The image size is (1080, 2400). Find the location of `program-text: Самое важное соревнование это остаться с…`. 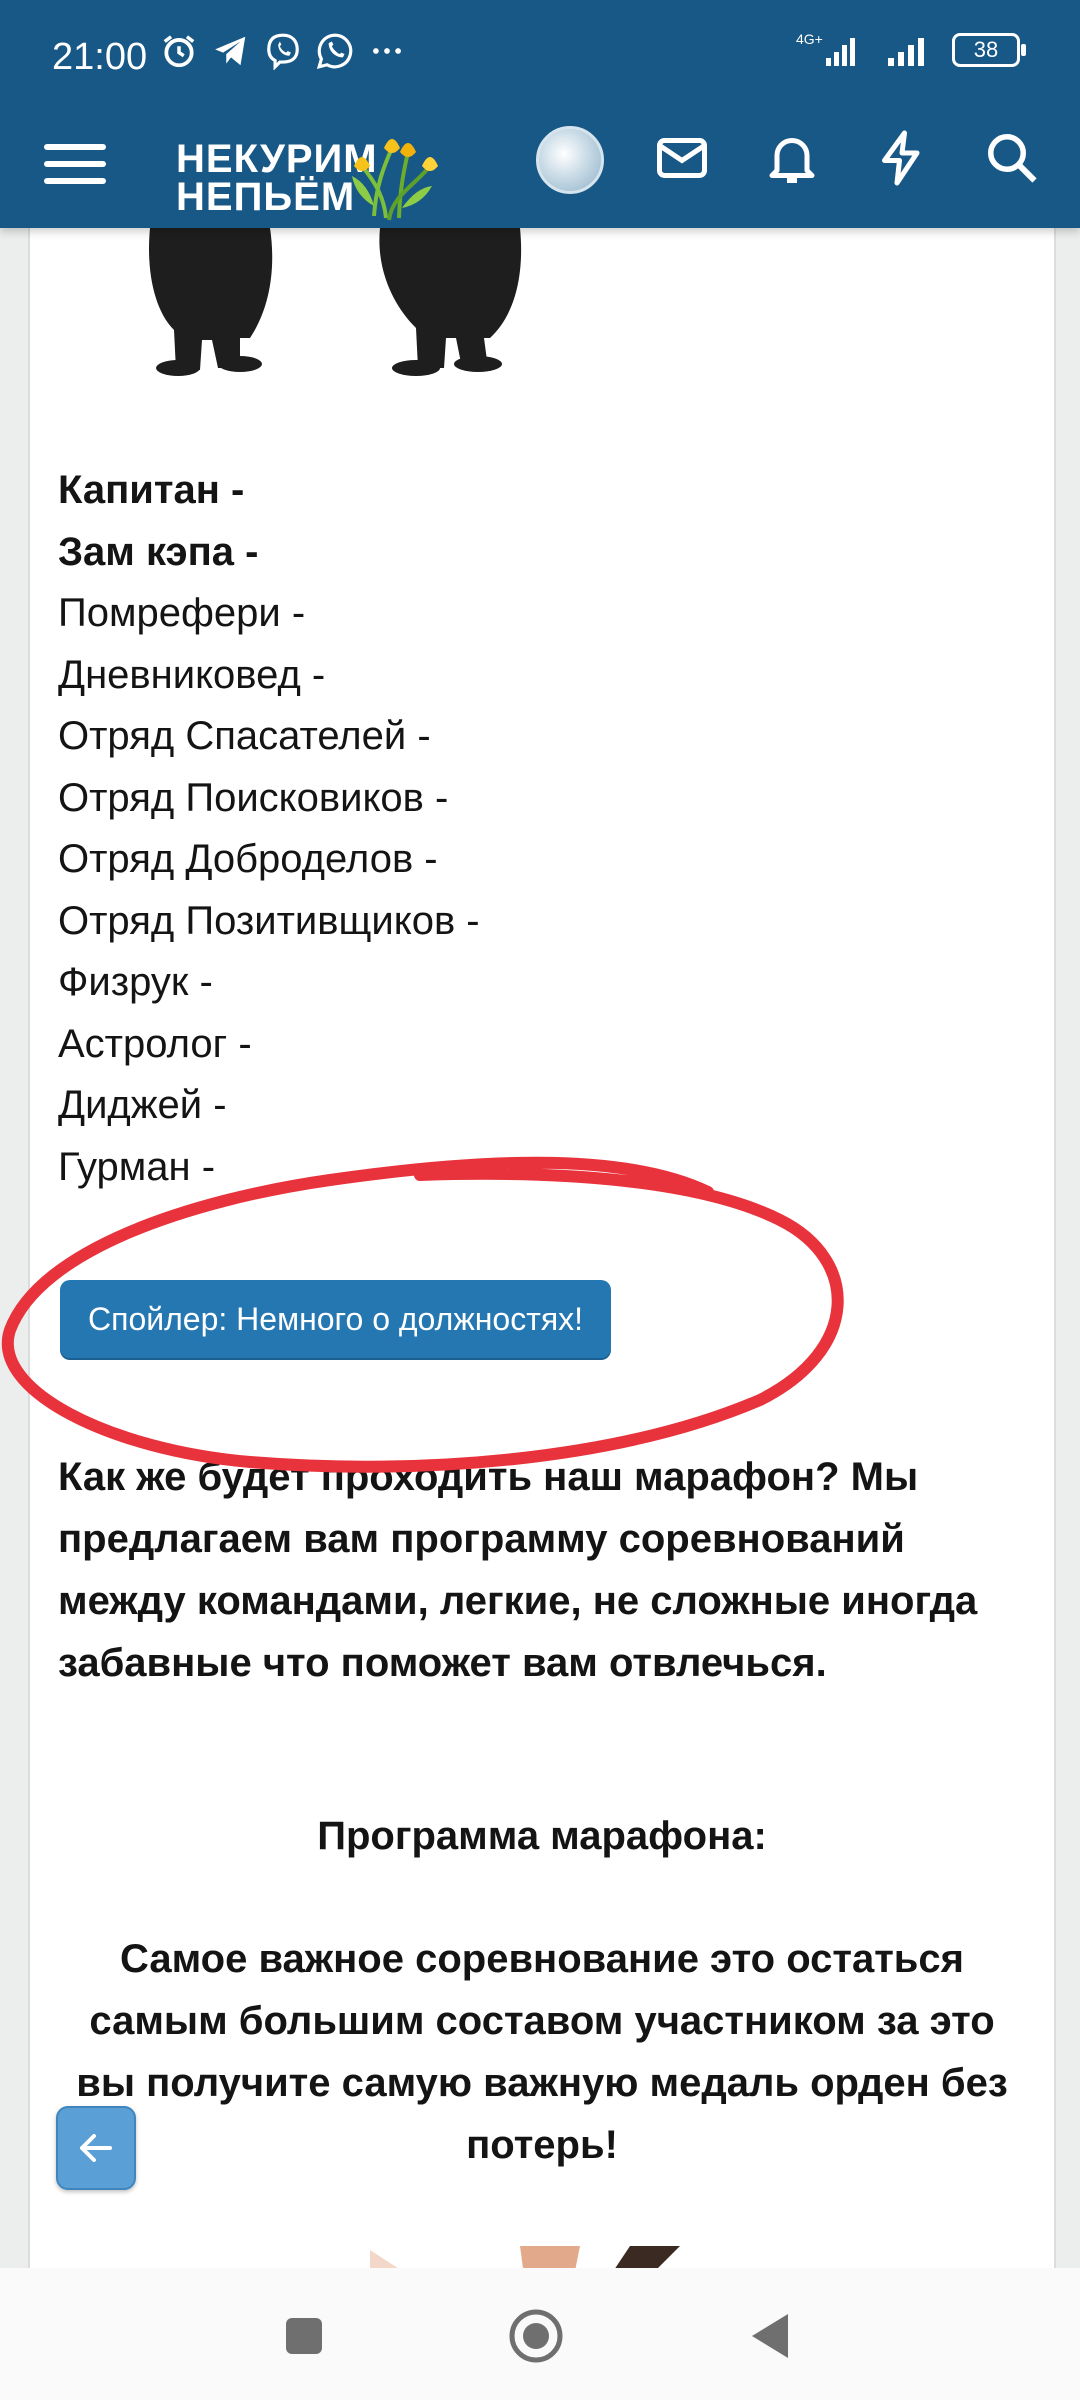

program-text: Самое важное соревнование это остаться с… is located at coordinates (542, 2052).